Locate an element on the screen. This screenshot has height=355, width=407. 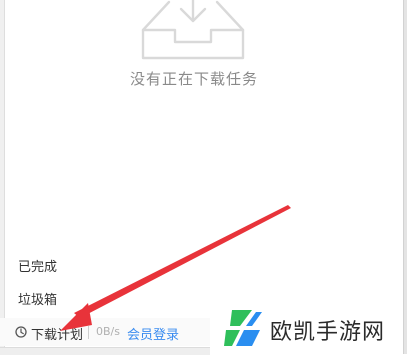
download-plan-button: 下载计划 is located at coordinates (57, 333).